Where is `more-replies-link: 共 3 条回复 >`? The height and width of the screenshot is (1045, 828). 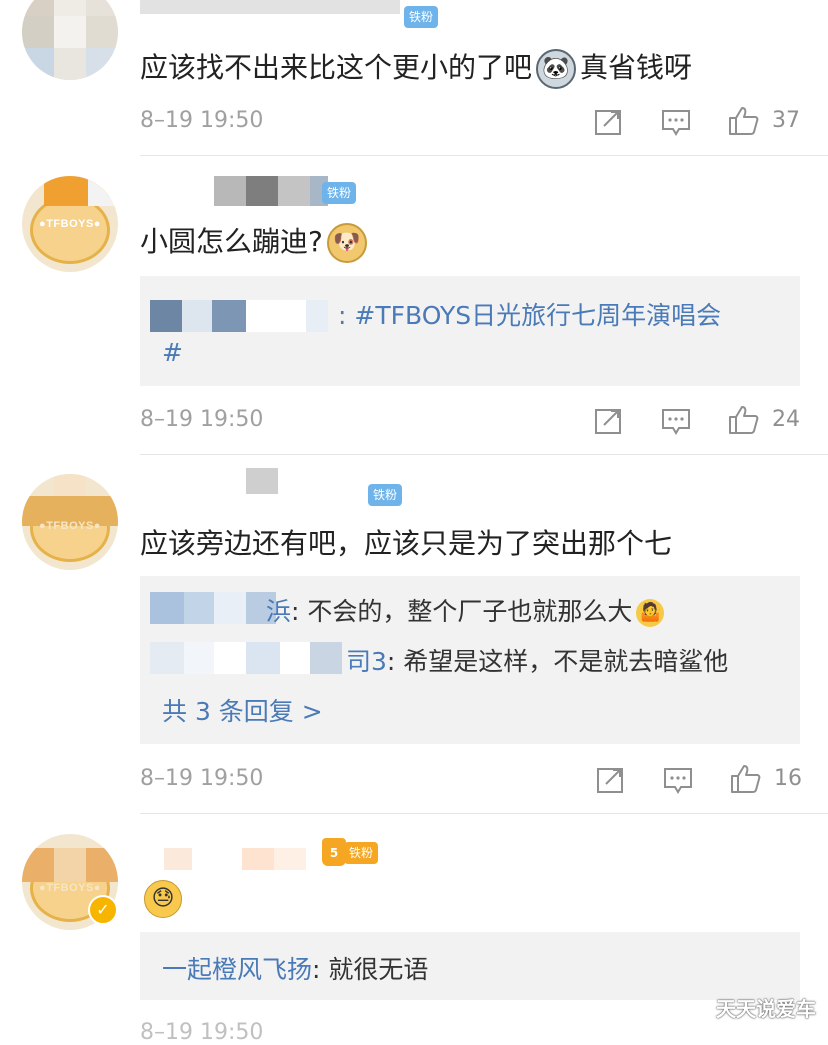
more-replies-link: 共 3 条回复 > is located at coordinates (242, 710).